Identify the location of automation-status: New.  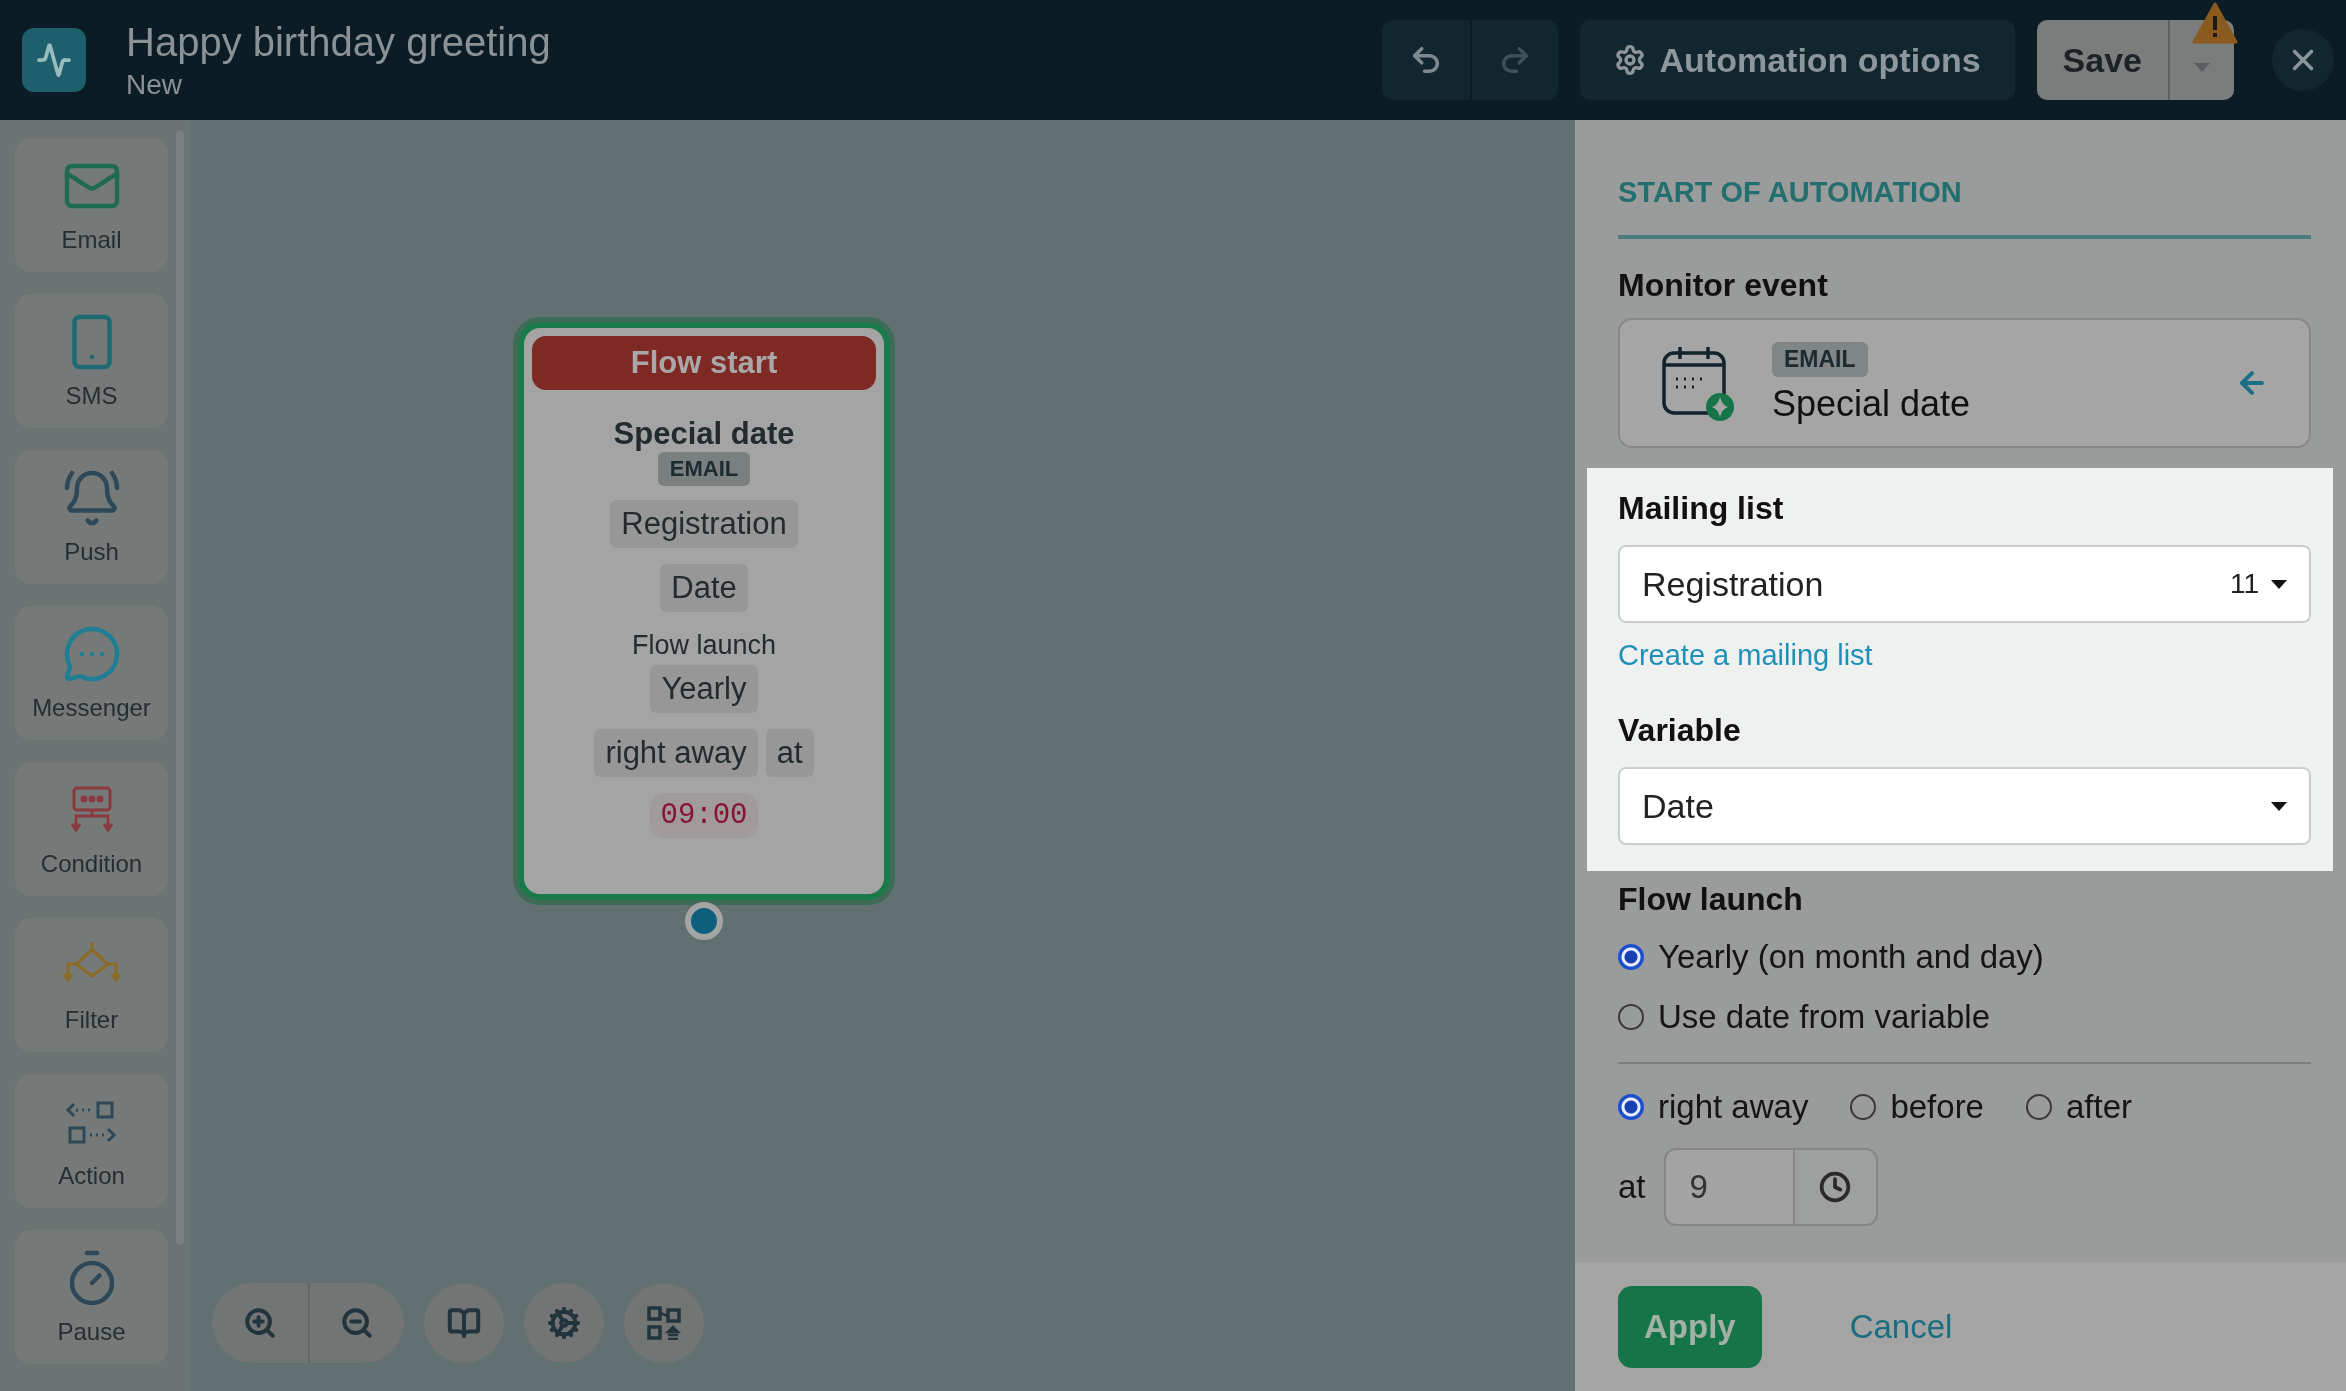
(154, 84).